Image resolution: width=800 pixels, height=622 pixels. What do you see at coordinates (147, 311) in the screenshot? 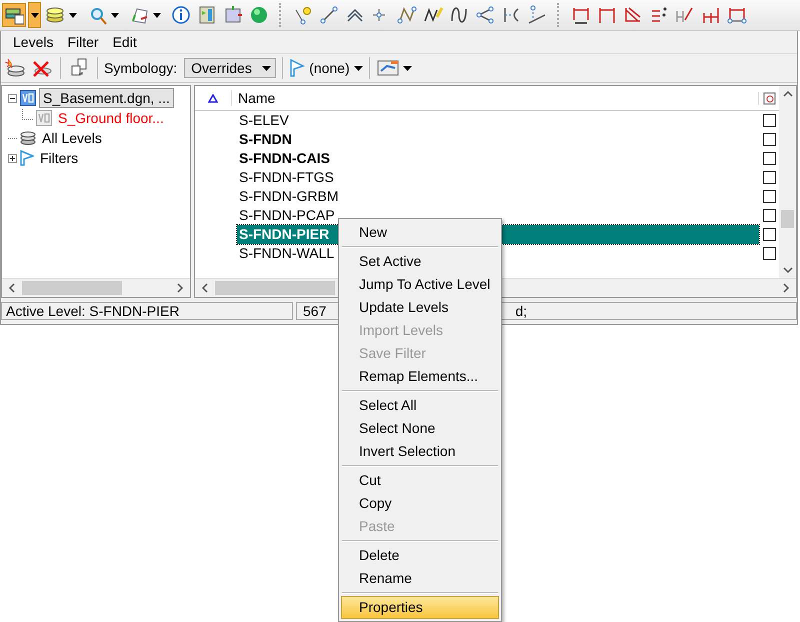
I see `status-text: Active Level: S-FNDN-PIER` at bounding box center [147, 311].